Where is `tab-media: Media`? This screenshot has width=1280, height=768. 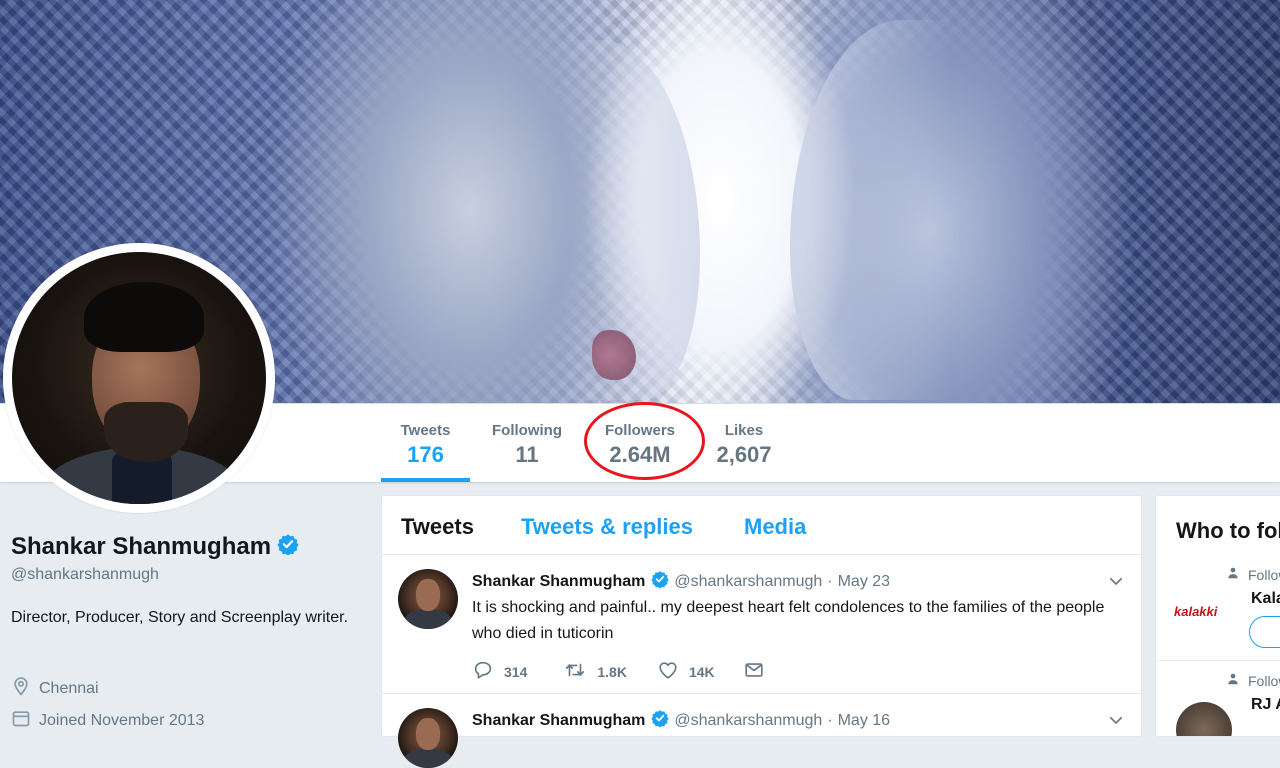 tab-media: Media is located at coordinates (775, 527).